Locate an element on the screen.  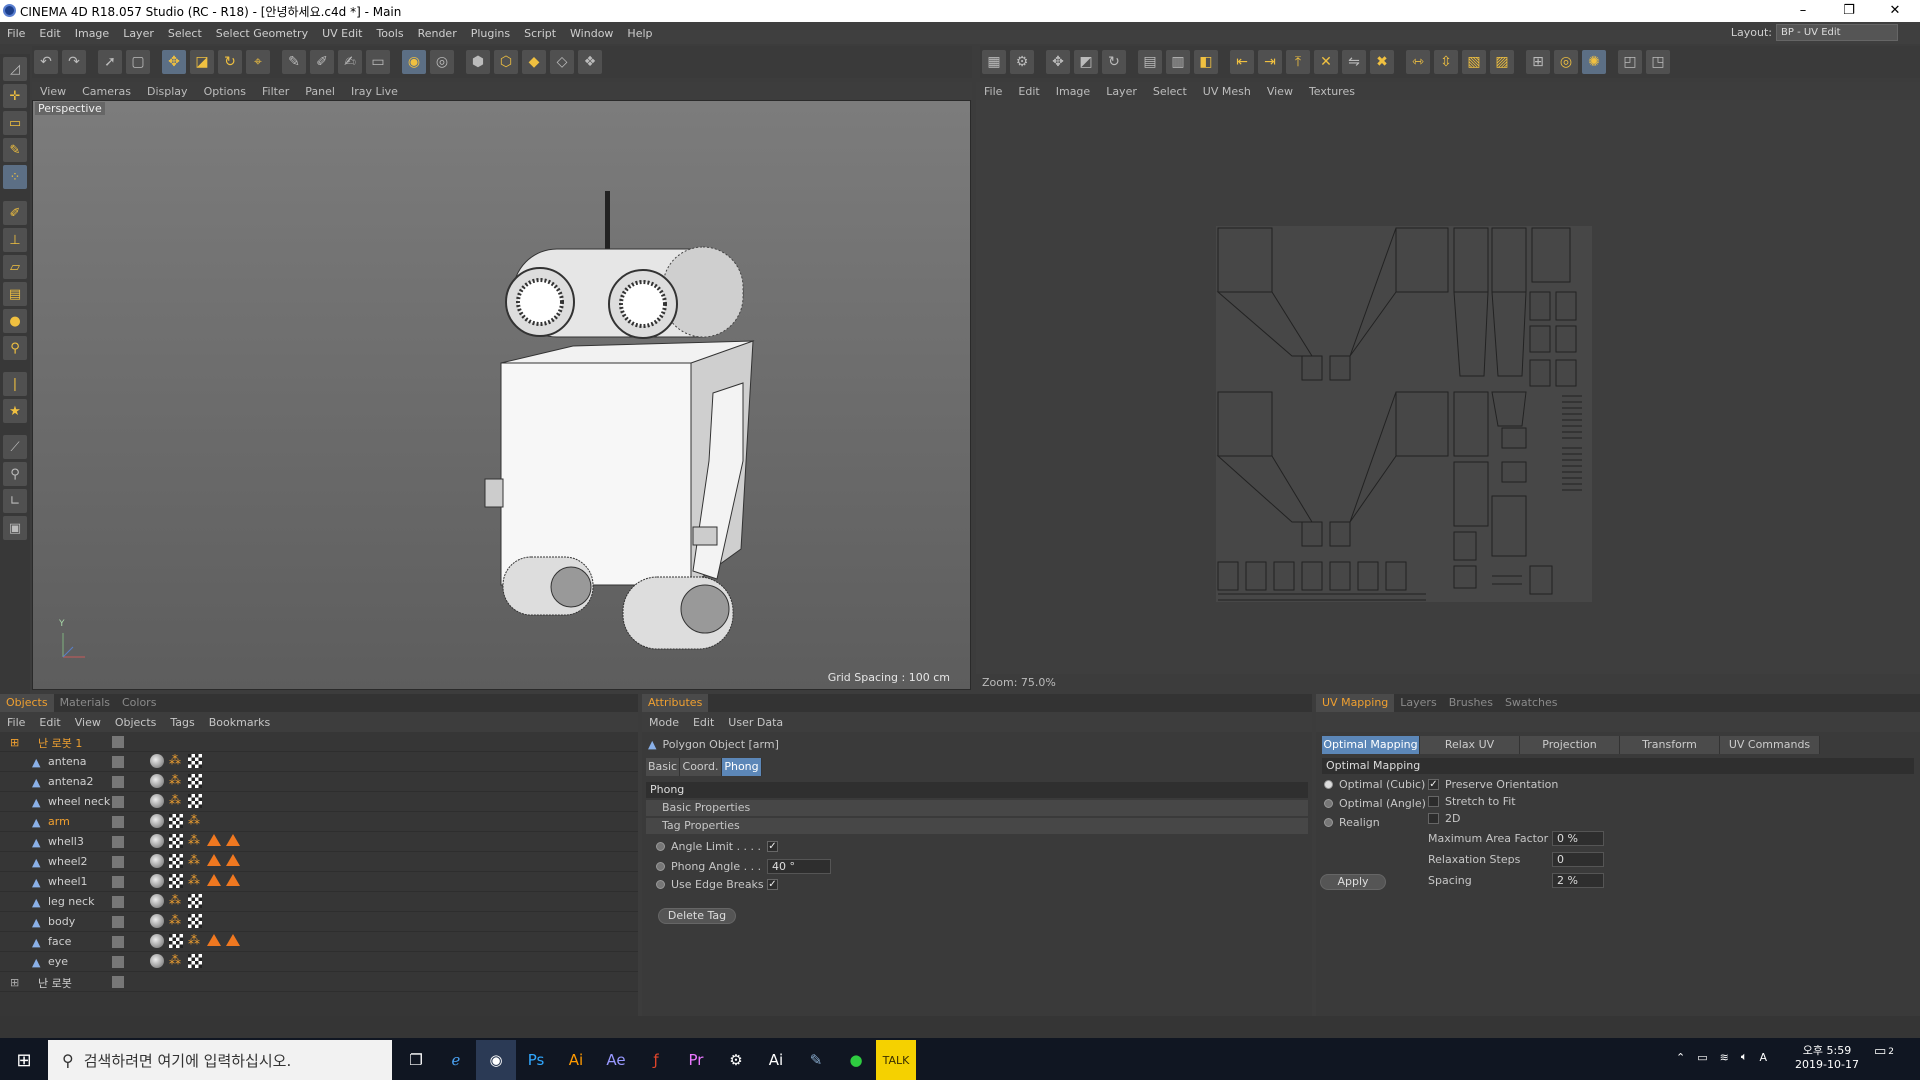
object-row: ▲ antena2 ⁂ is located at coordinates (319, 782).